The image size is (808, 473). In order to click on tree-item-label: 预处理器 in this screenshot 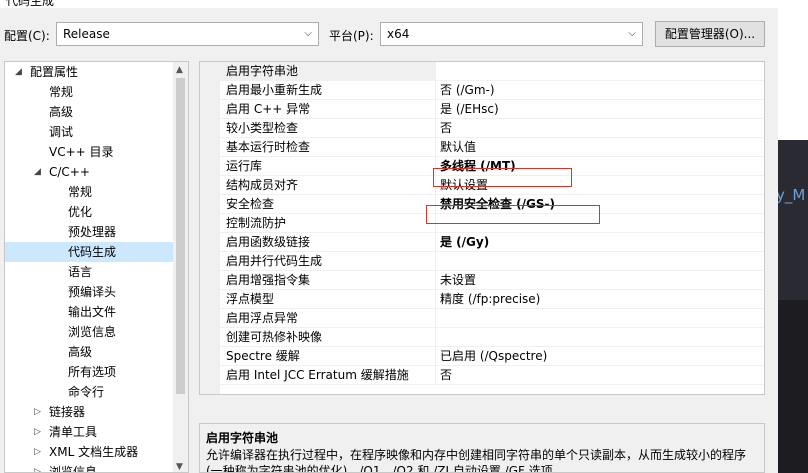, I will do `click(92, 232)`.